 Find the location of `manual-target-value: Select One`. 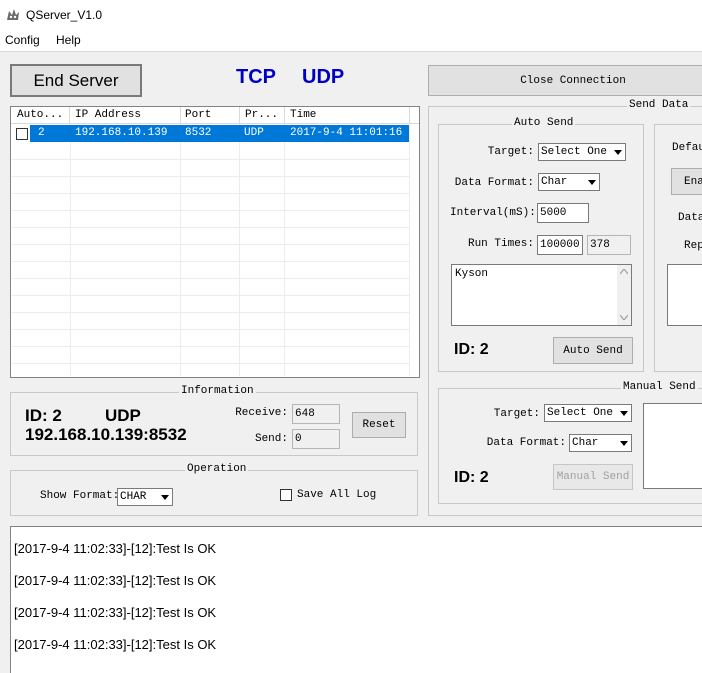

manual-target-value: Select One is located at coordinates (580, 413).